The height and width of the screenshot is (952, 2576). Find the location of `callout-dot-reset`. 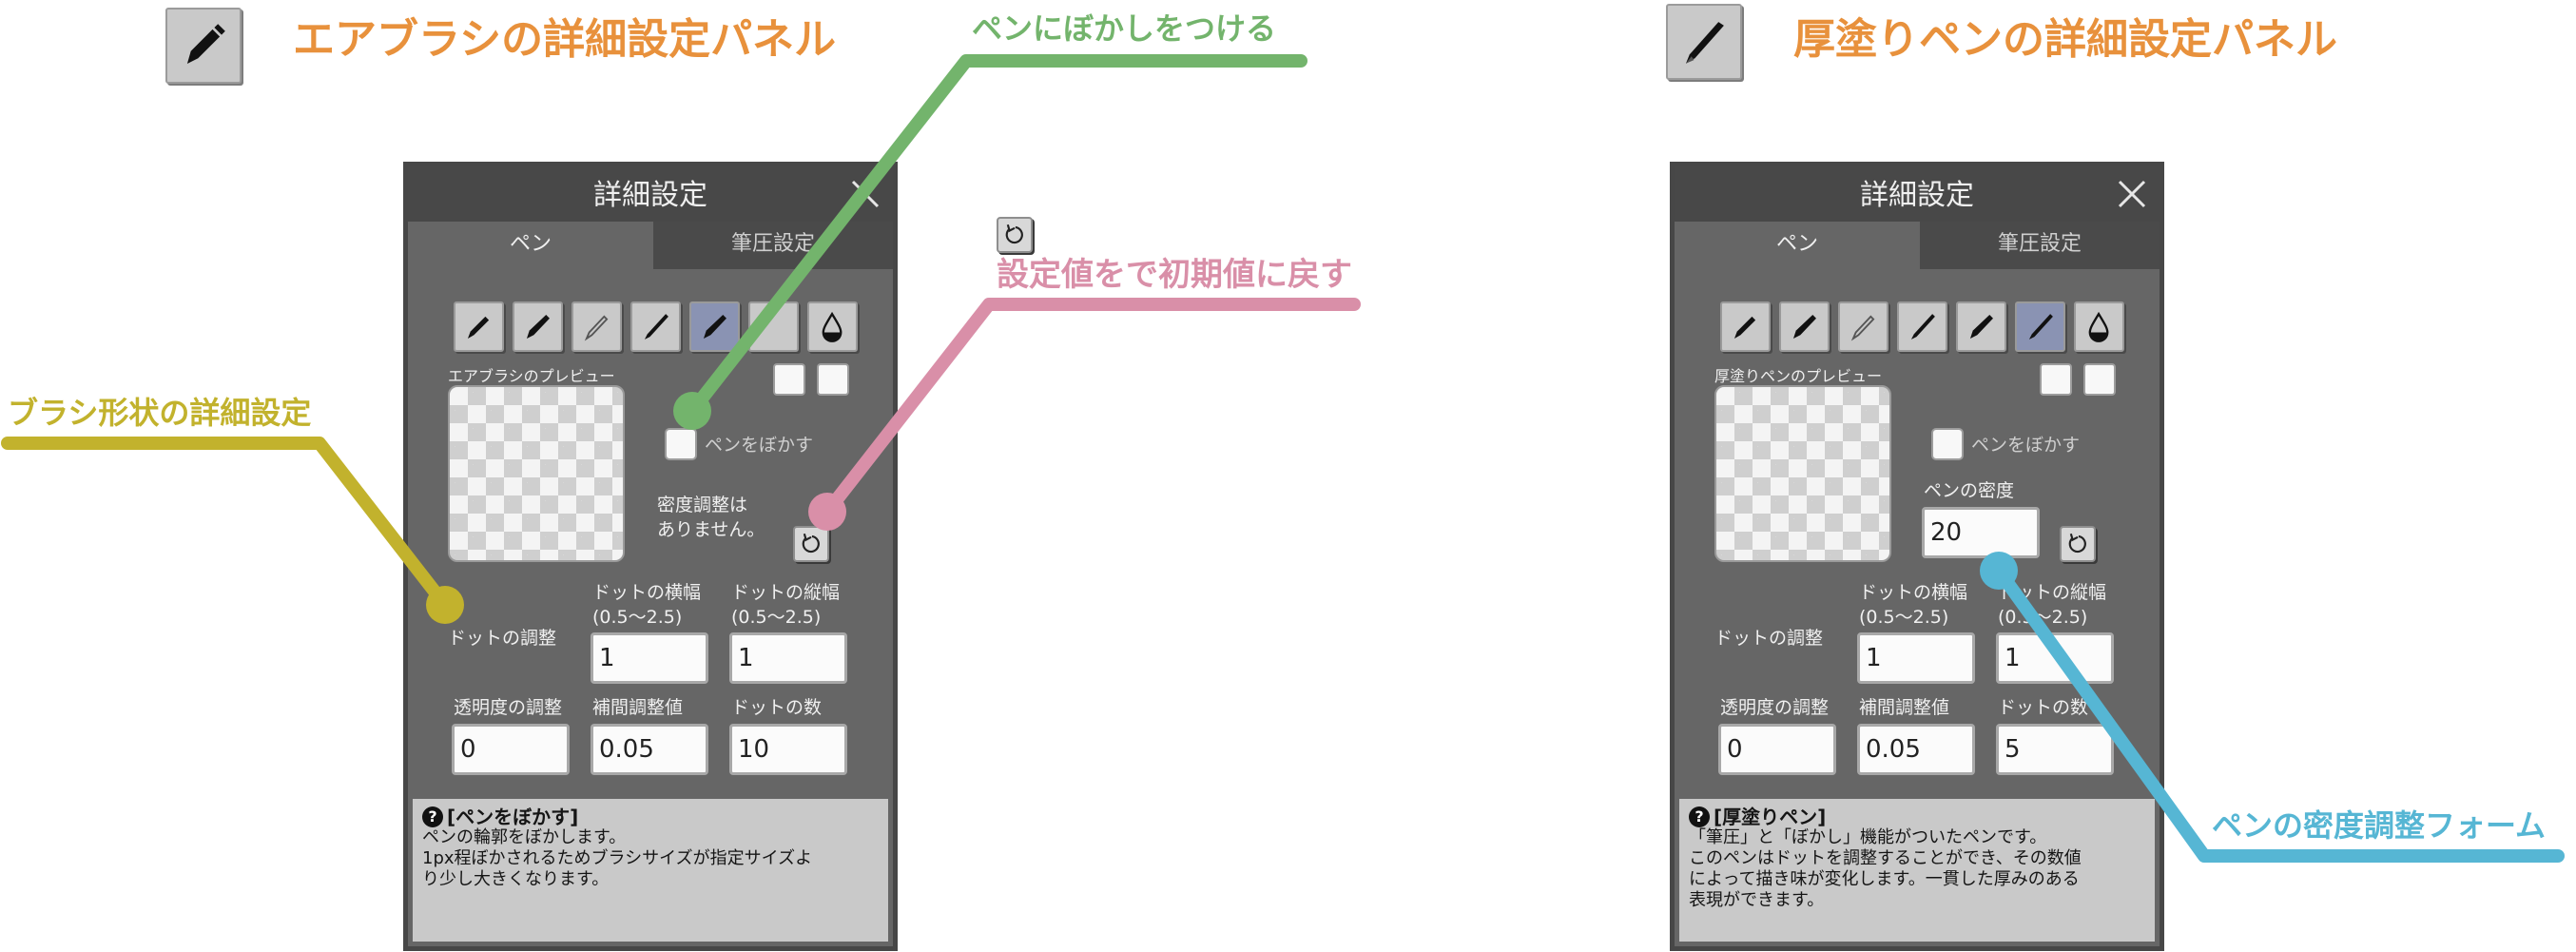

callout-dot-reset is located at coordinates (827, 512).